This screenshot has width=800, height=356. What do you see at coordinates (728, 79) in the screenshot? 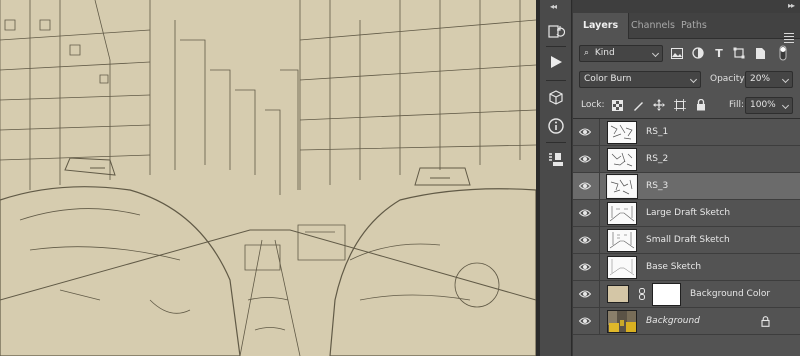
I see `opacity-label: Opacity:` at bounding box center [728, 79].